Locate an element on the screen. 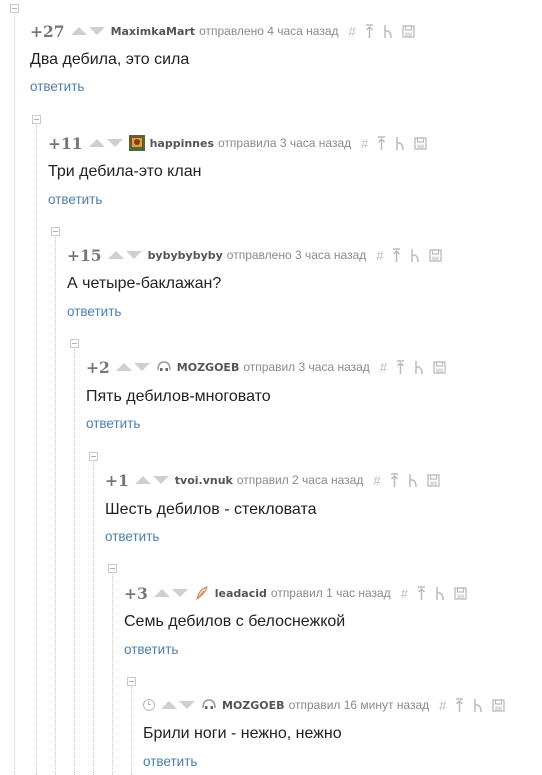 This screenshot has width=542, height=775. comment-header: +11 happinnes отправила 3 часа назад # is located at coordinates (238, 143).